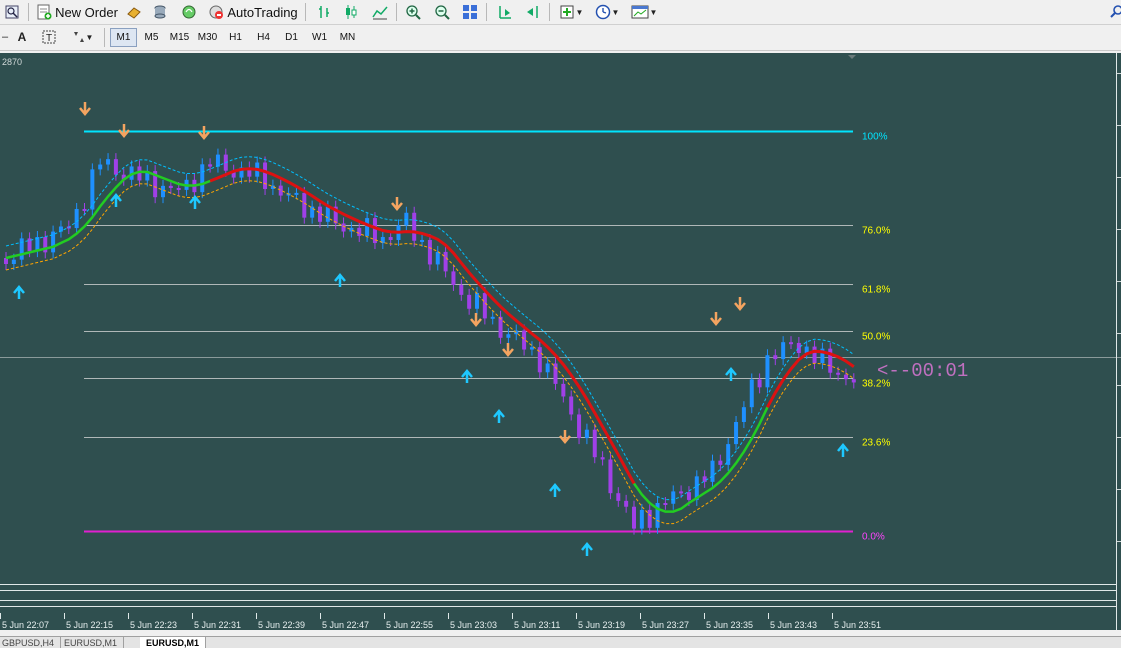  I want to click on hline-tool-icon: –, so click(5, 37).